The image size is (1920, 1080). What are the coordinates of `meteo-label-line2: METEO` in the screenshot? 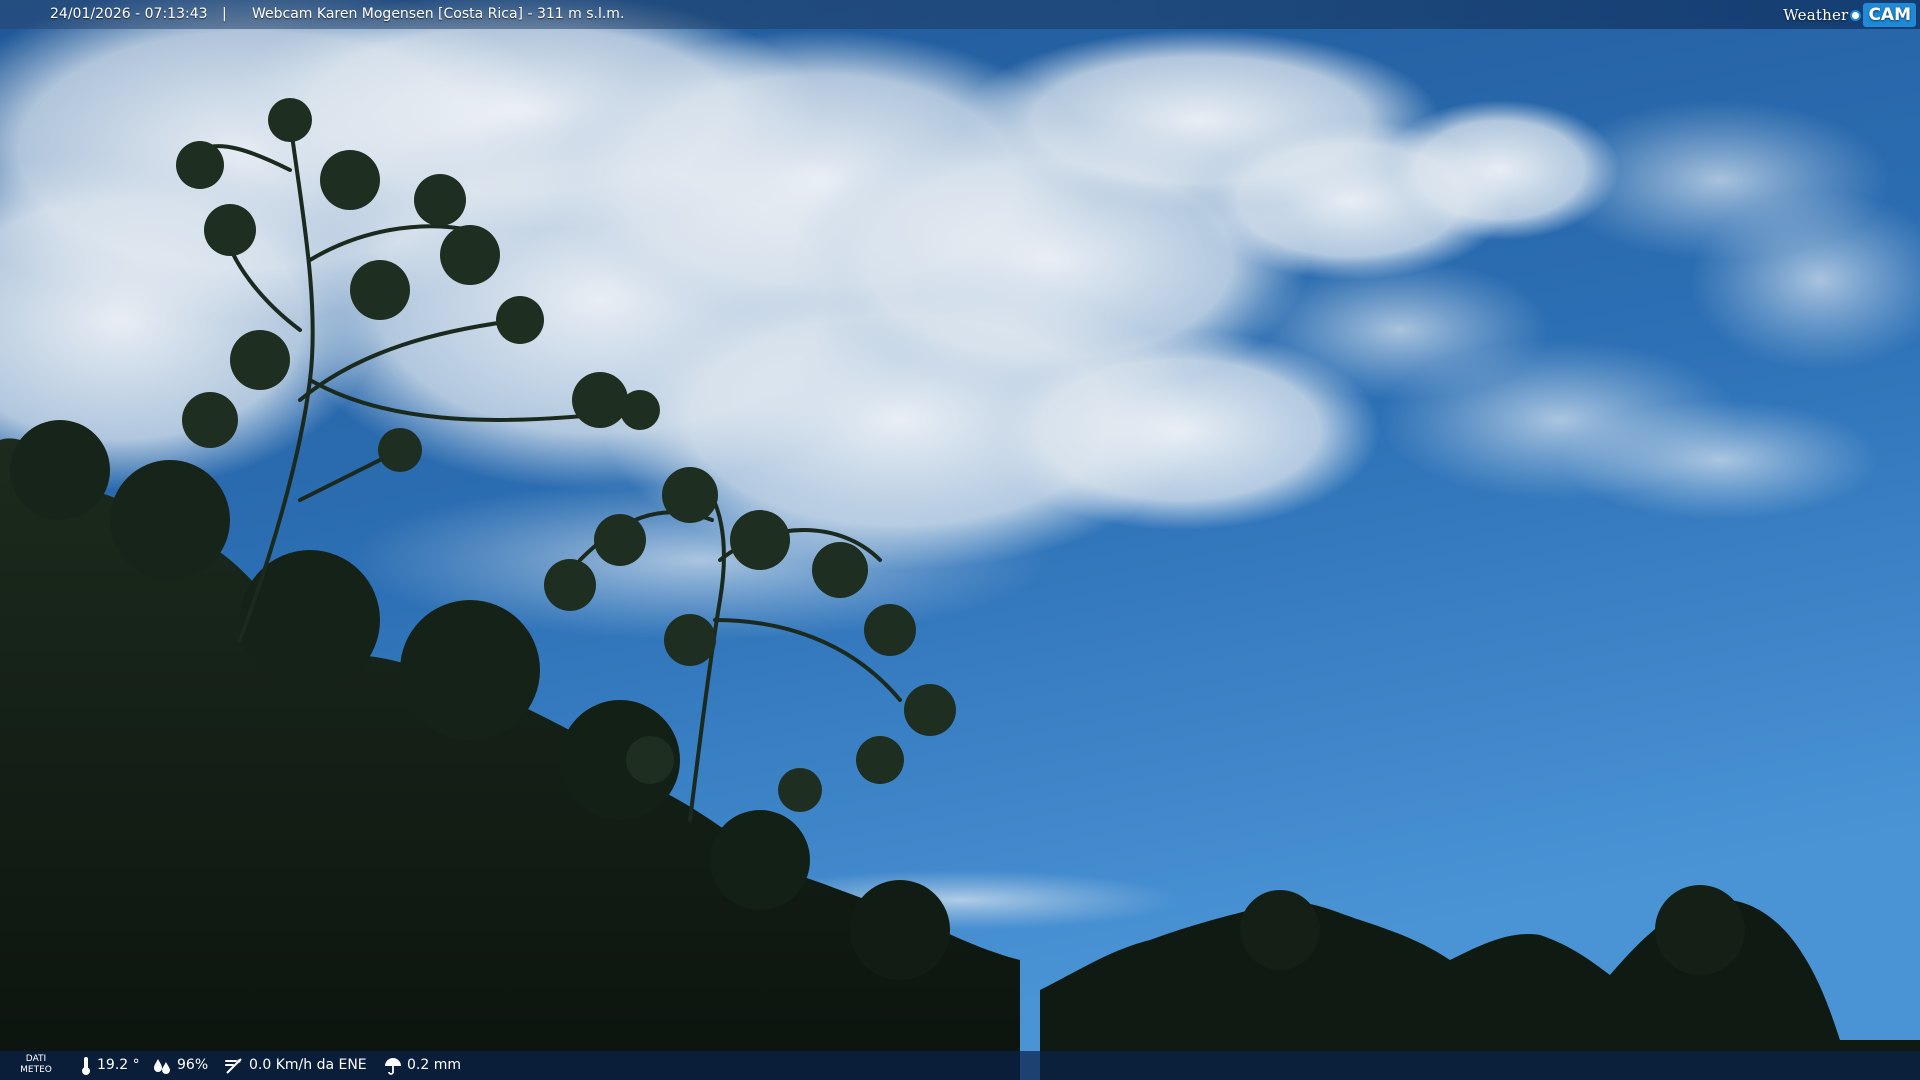 It's located at (36, 1070).